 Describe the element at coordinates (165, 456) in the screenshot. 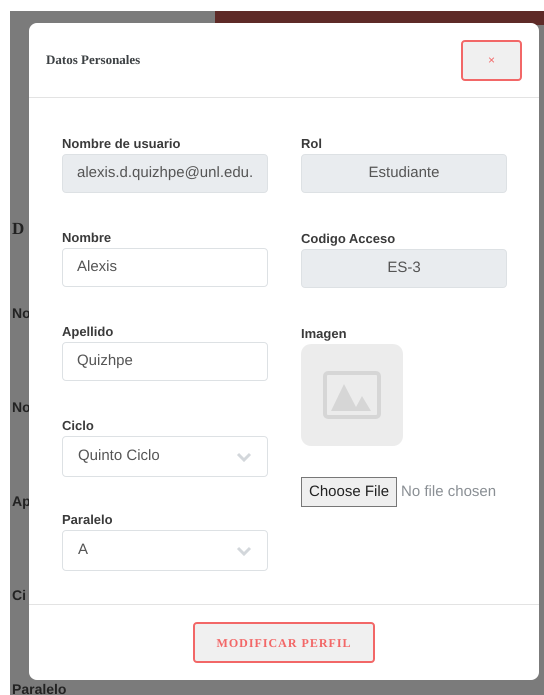

I see `dropdown-field: Quinto Ciclo` at that location.